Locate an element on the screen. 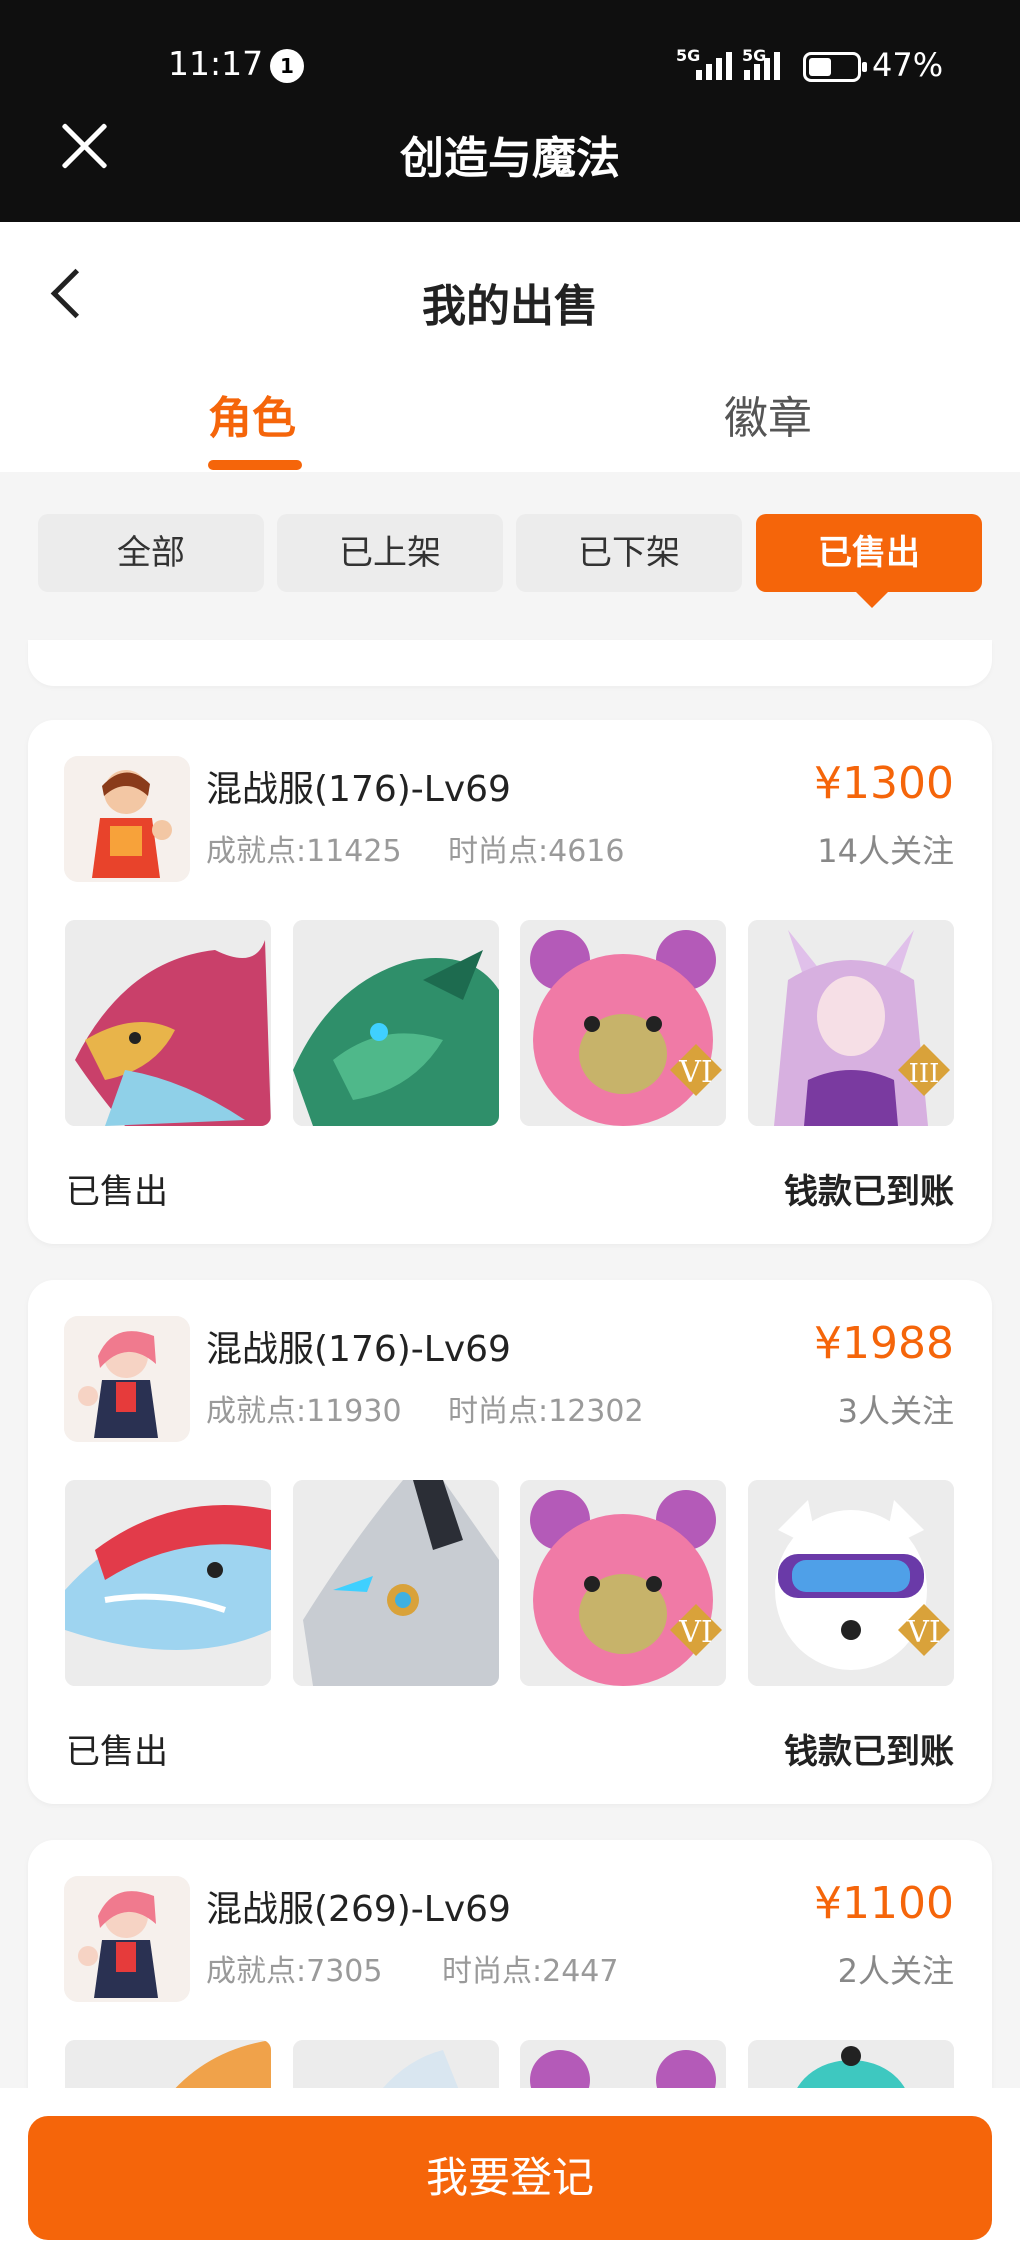 The image size is (1020, 2267). tab-badge: 徽章 is located at coordinates (768, 414).